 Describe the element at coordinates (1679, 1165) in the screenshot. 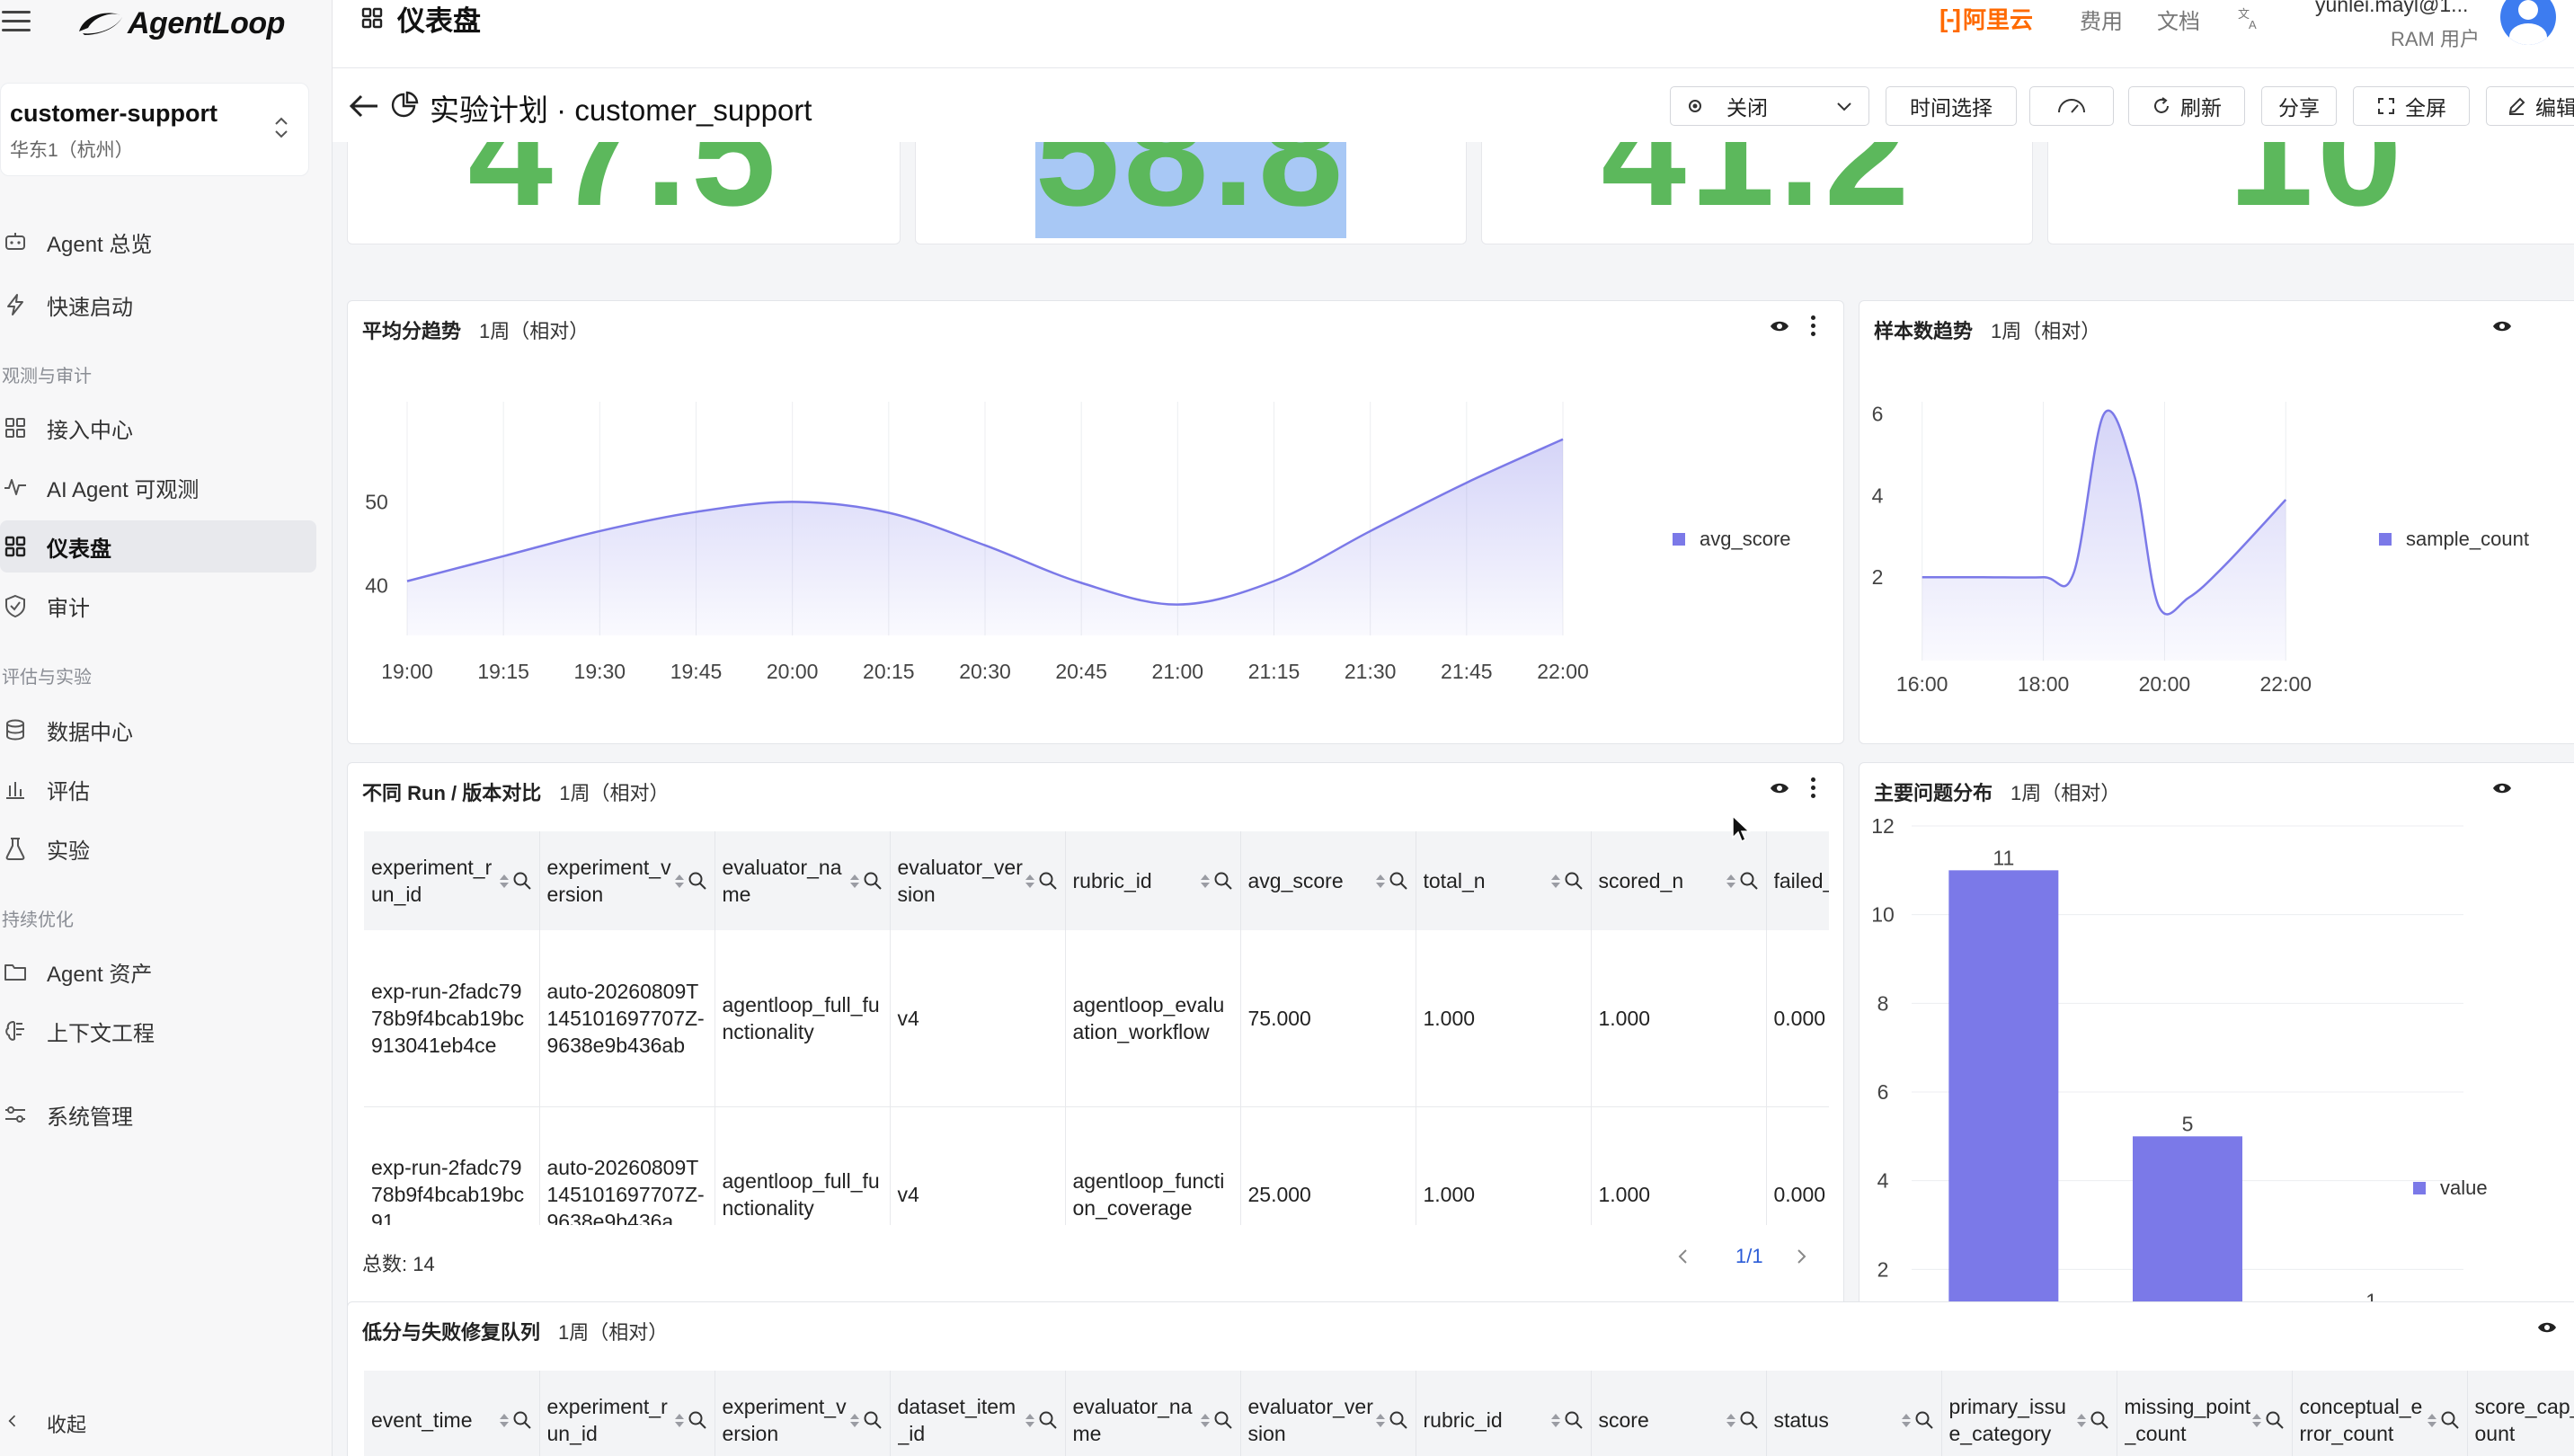

I see `table-cell: 1.000` at that location.